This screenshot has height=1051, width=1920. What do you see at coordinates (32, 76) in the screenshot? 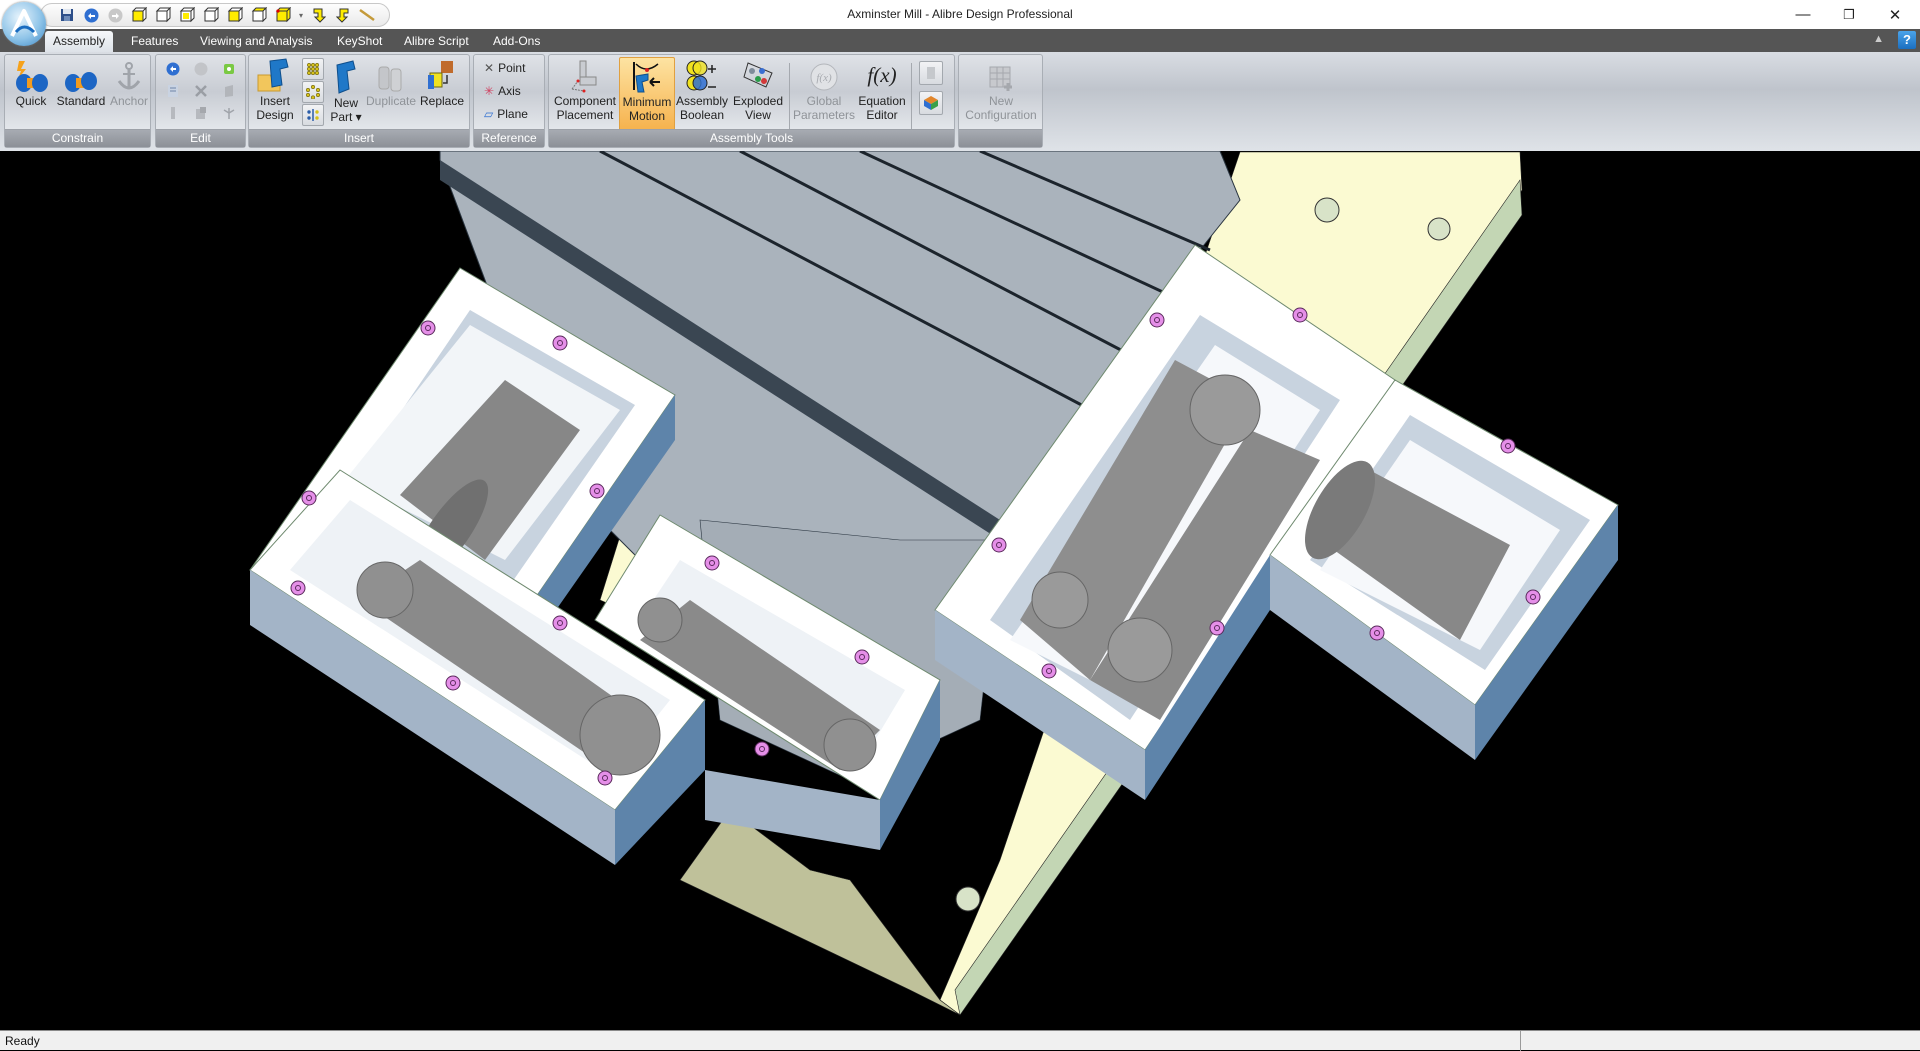
I see `quick-constraint-icon` at bounding box center [32, 76].